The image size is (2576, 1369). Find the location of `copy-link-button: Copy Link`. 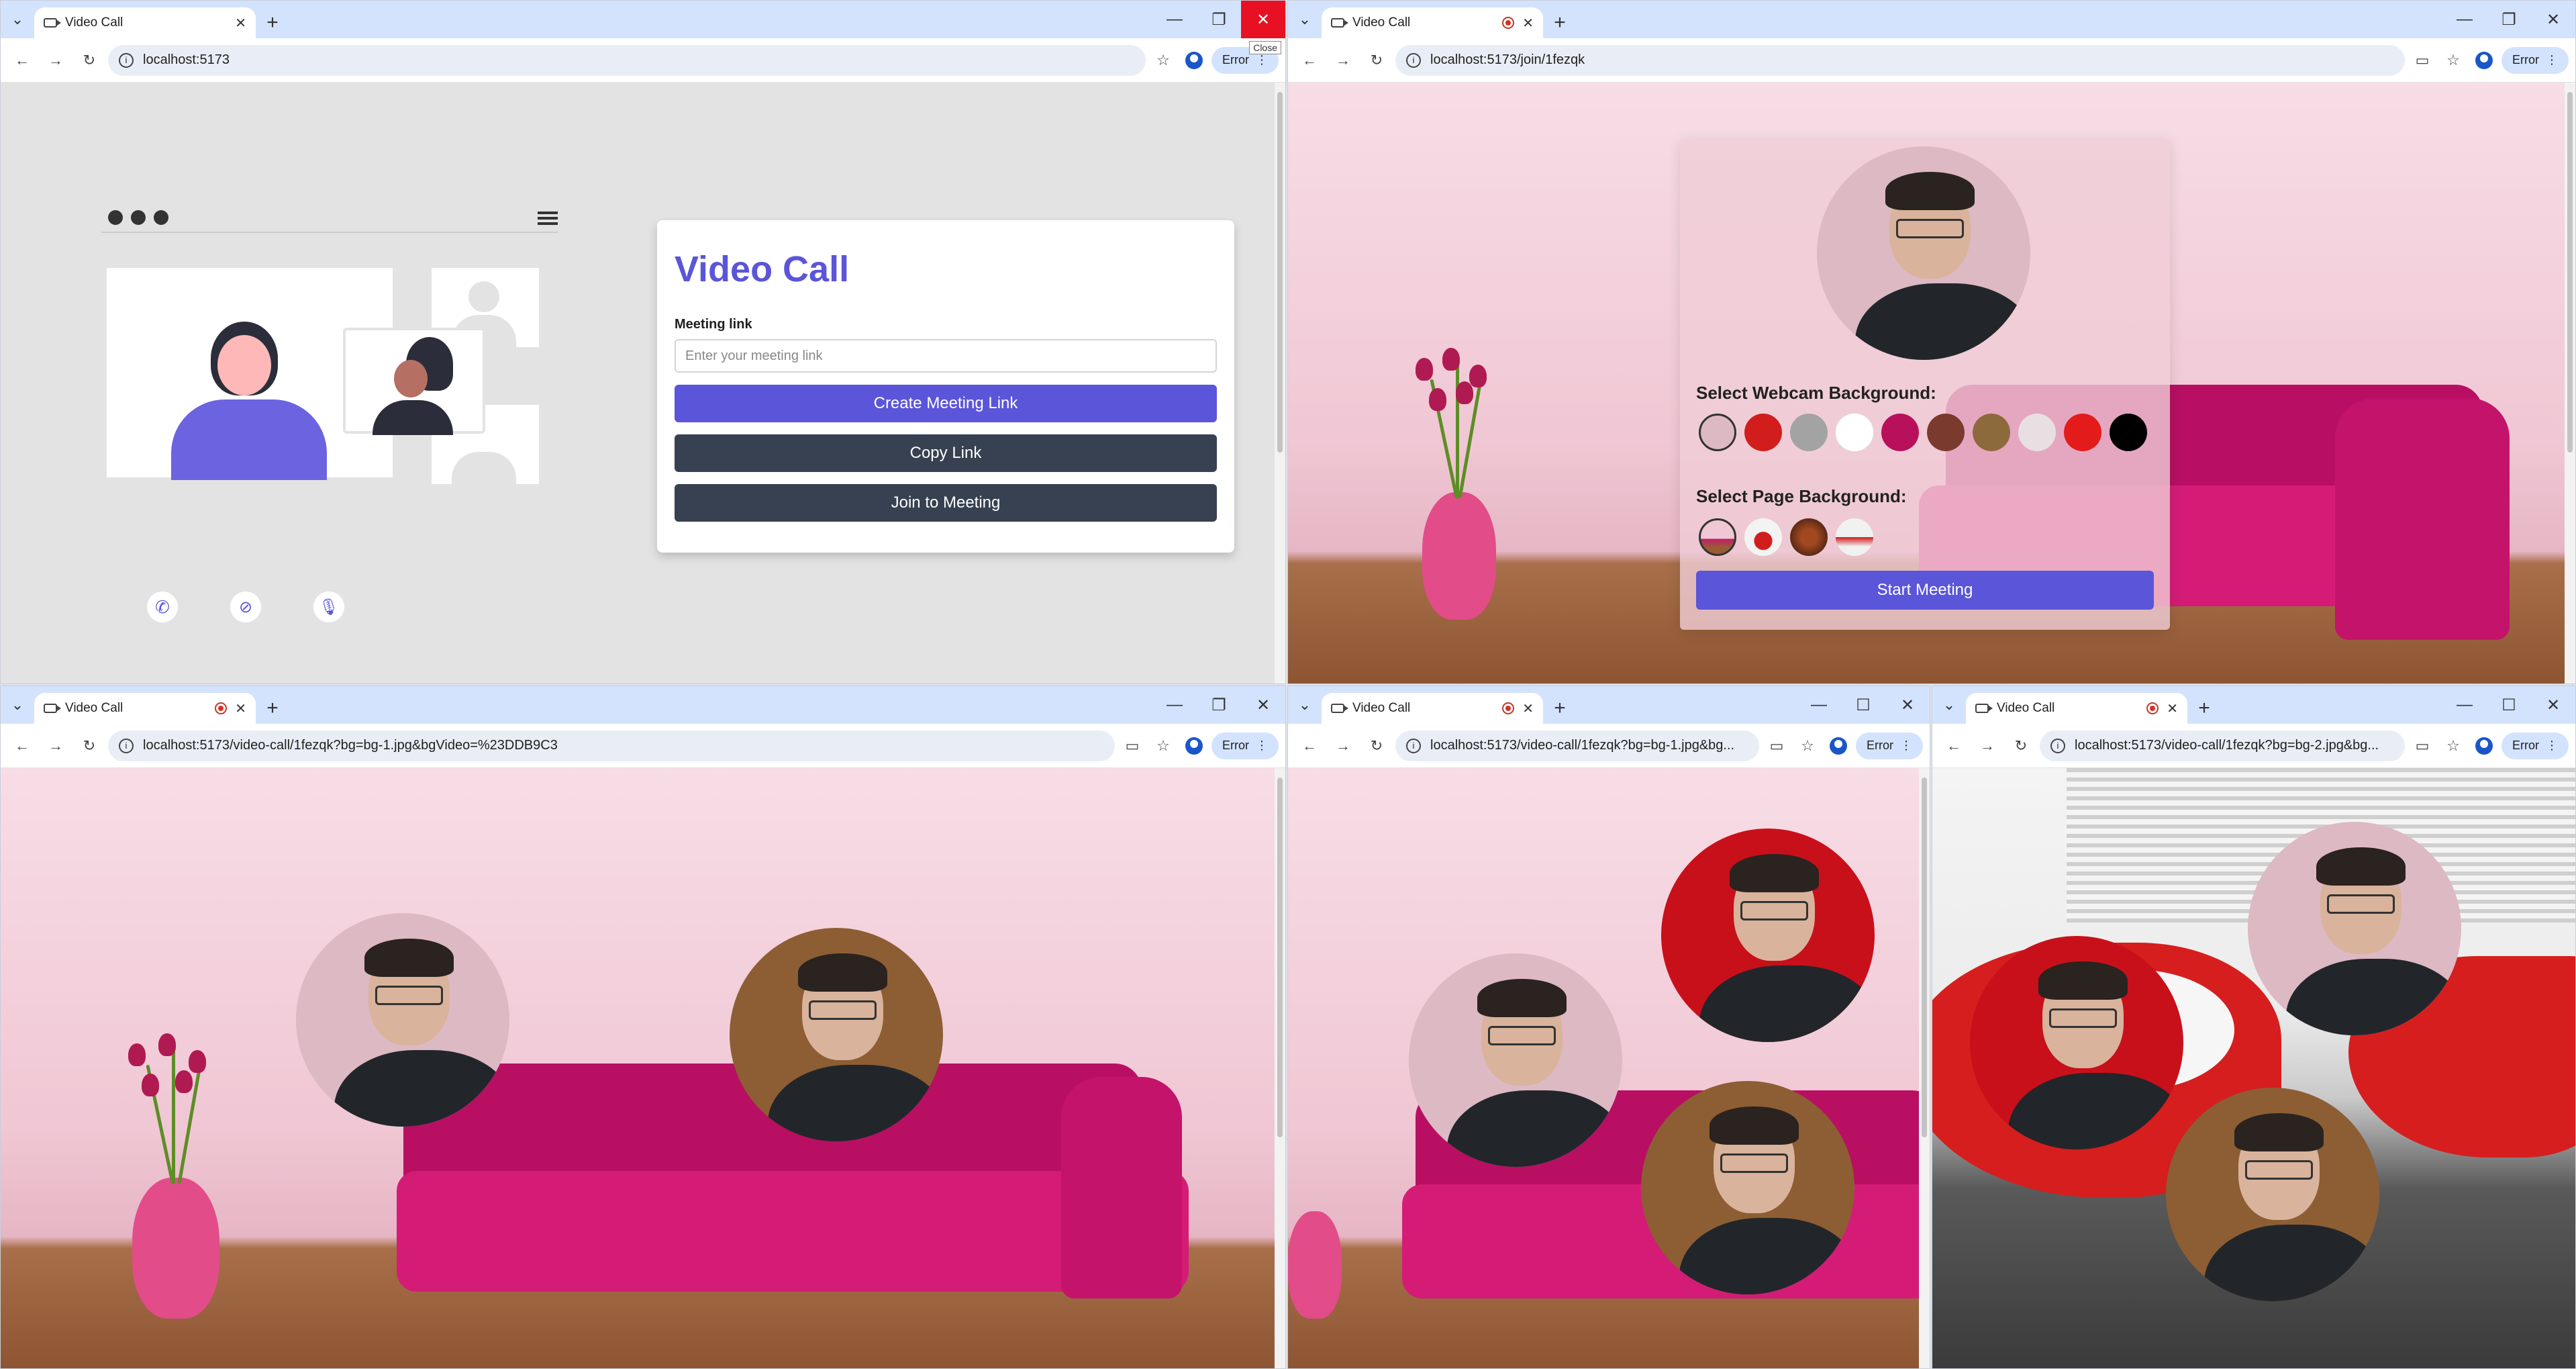

copy-link-button: Copy Link is located at coordinates (946, 453).